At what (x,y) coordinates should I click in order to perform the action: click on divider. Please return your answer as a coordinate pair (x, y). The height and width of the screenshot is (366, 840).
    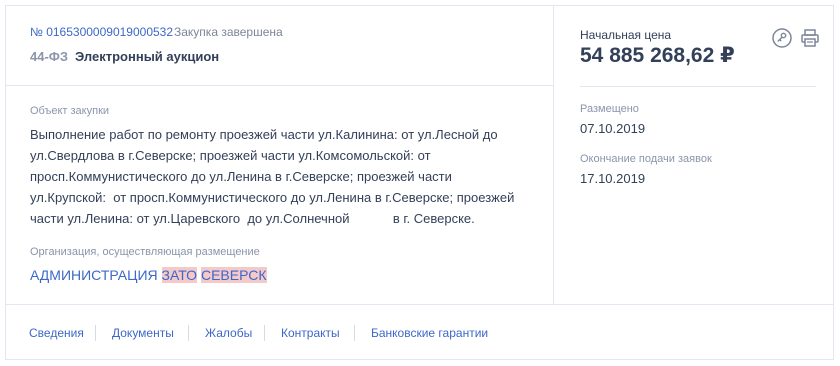
    Looking at the image, I should click on (698, 86).